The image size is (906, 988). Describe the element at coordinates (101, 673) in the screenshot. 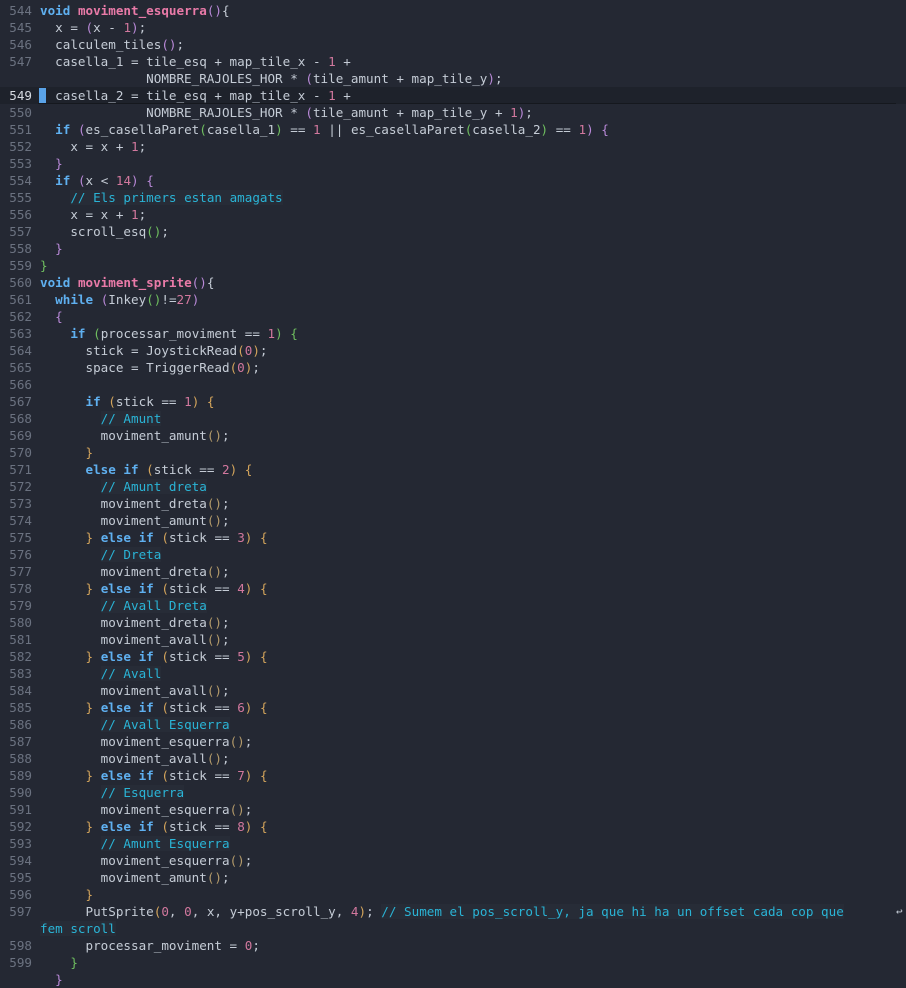

I see `code-text: // Avall` at that location.